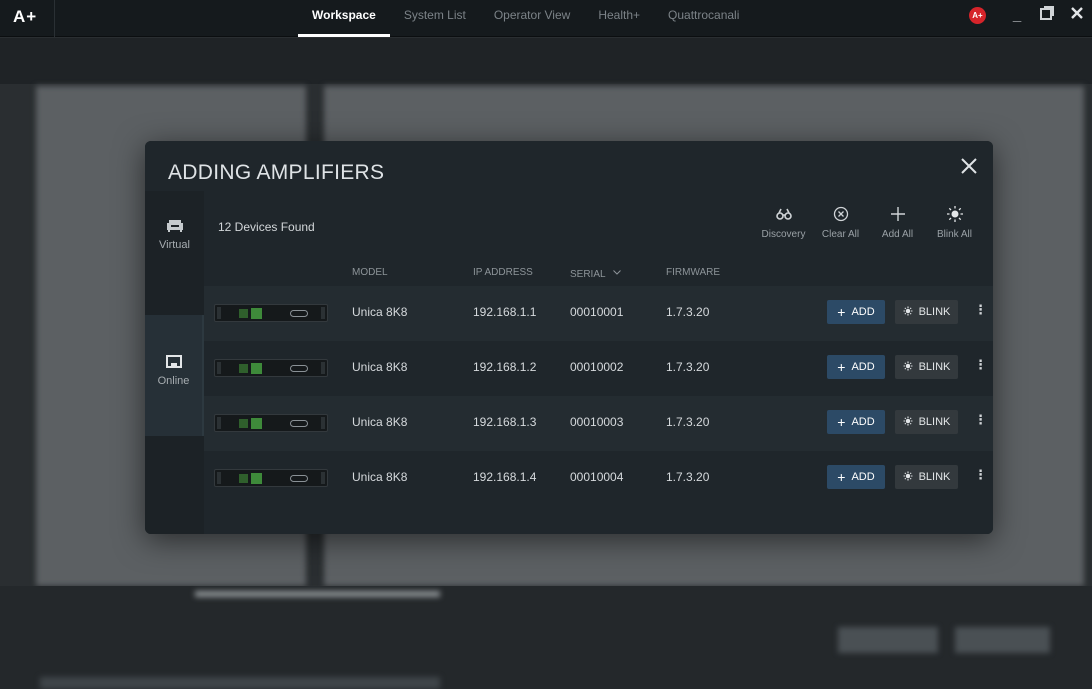 Image resolution: width=1092 pixels, height=689 pixels. I want to click on devices-found-count: 12 Devices Found, so click(266, 227).